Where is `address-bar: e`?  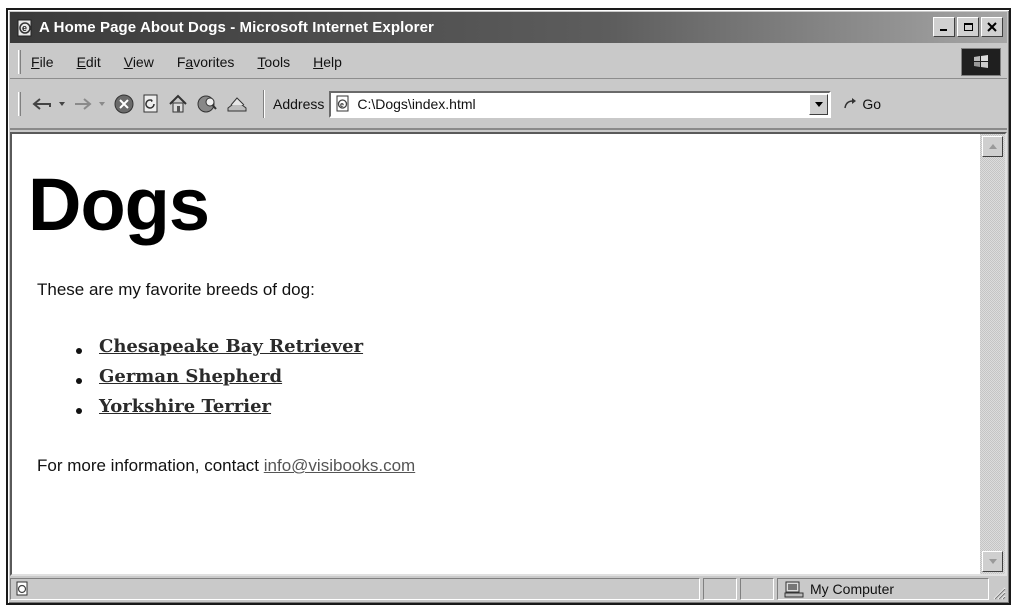 address-bar: e is located at coordinates (580, 104).